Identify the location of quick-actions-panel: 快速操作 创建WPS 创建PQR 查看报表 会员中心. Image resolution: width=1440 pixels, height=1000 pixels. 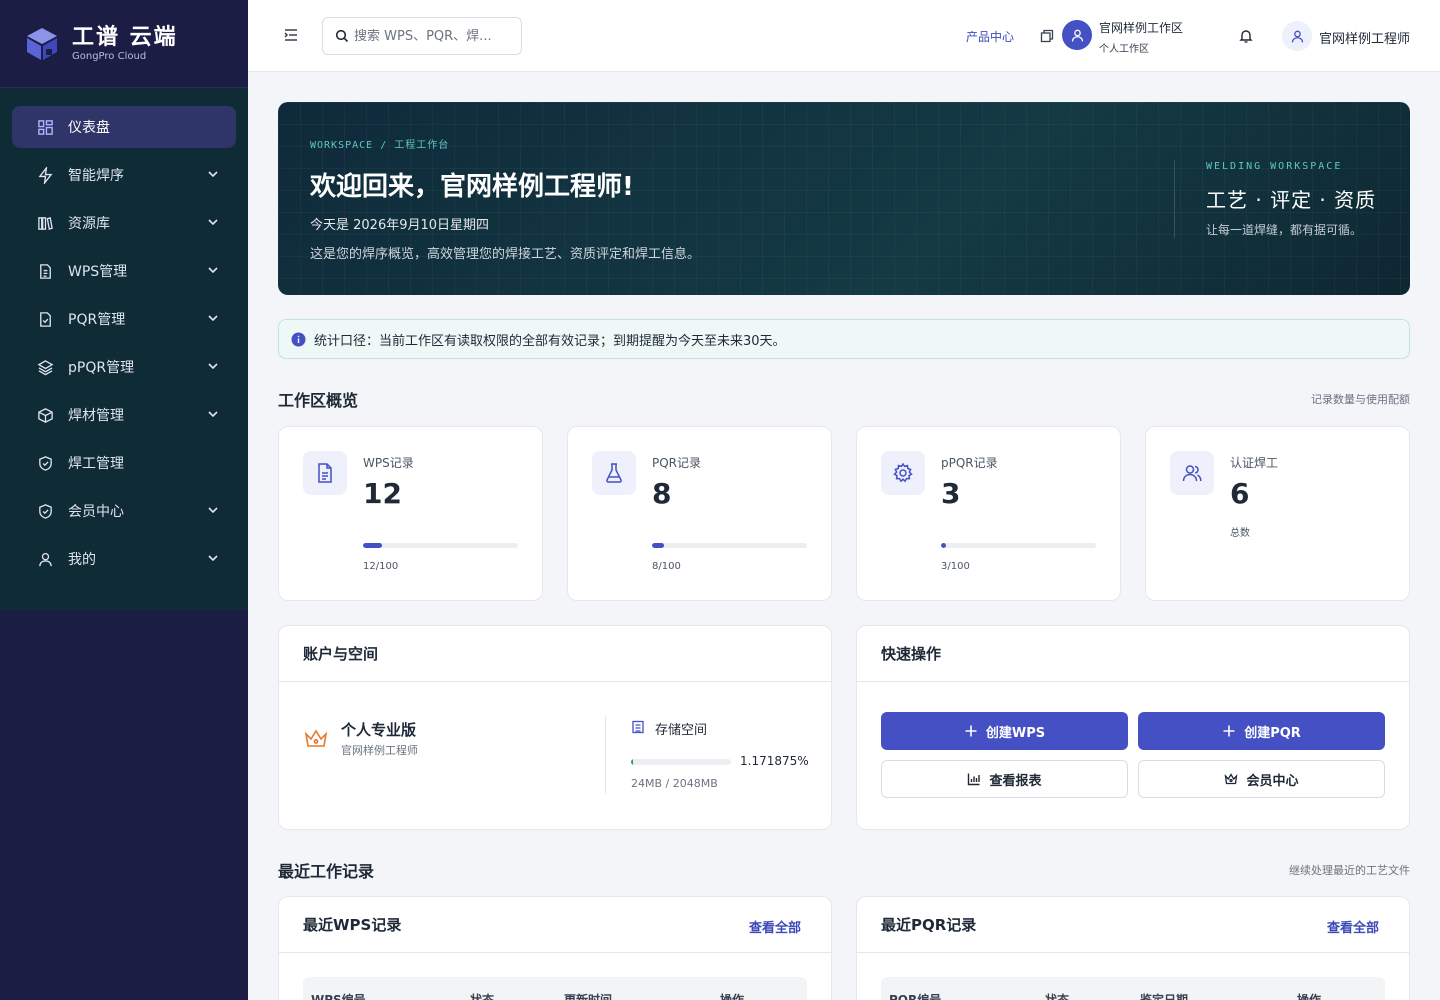
(1133, 727).